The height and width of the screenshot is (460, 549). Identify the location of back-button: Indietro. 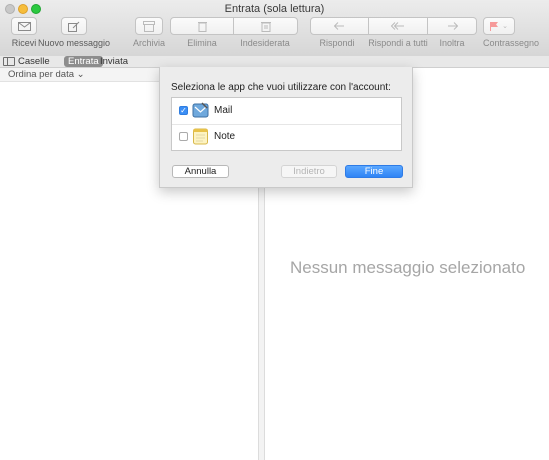
(309, 171).